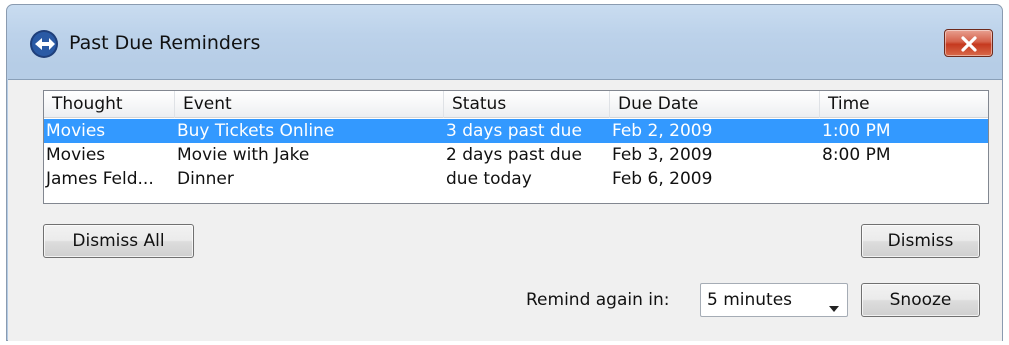 This screenshot has width=1009, height=345. What do you see at coordinates (662, 155) in the screenshot?
I see `cell-due-date: Feb 3, 2009` at bounding box center [662, 155].